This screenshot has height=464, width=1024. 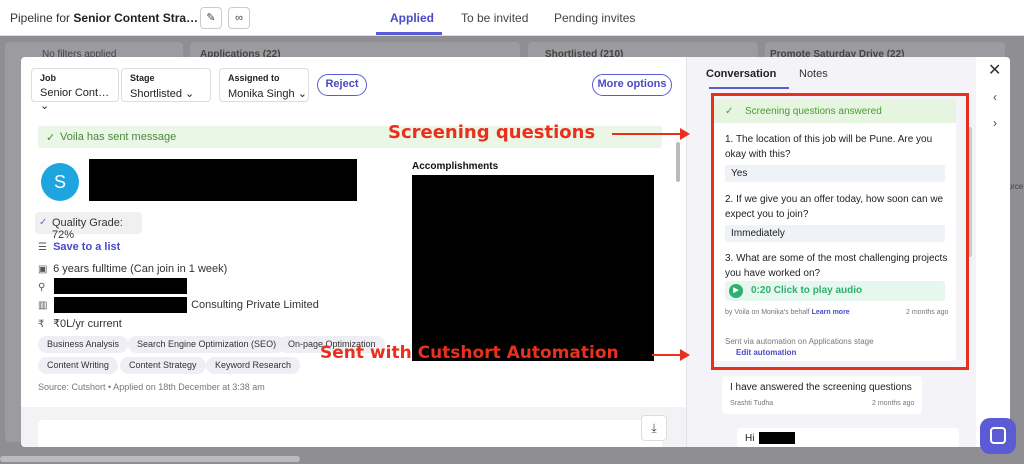 I want to click on experience-row: ▣ 6 years fulltime (Can join in 1 week), so click(x=133, y=269).